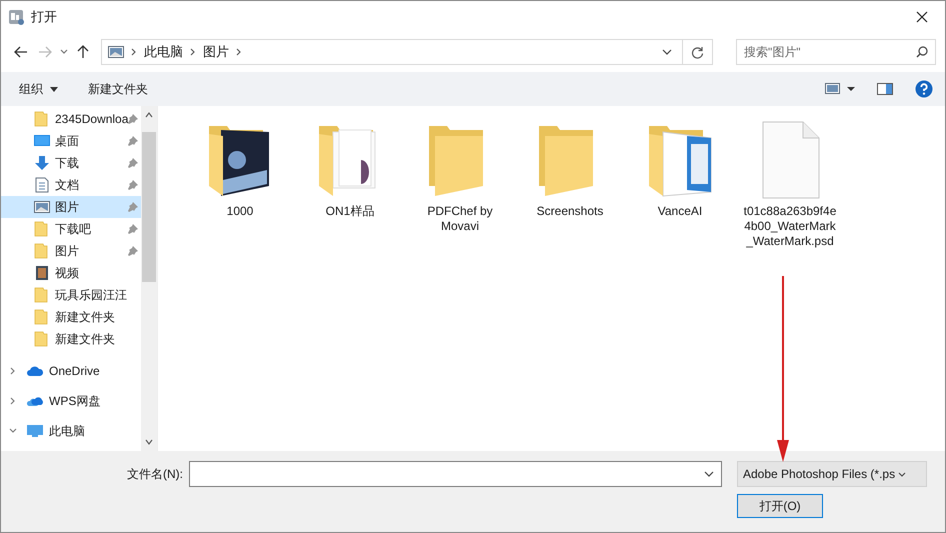 This screenshot has width=946, height=533. I want to click on filename-field, so click(455, 474).